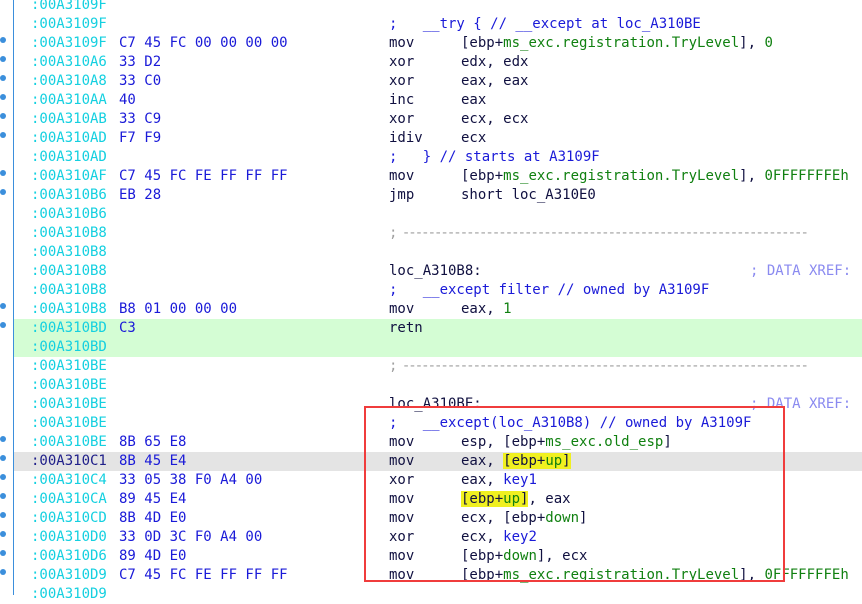 This screenshot has width=862, height=604. Describe the element at coordinates (494, 62) in the screenshot. I see `operands: edx, edx` at that location.